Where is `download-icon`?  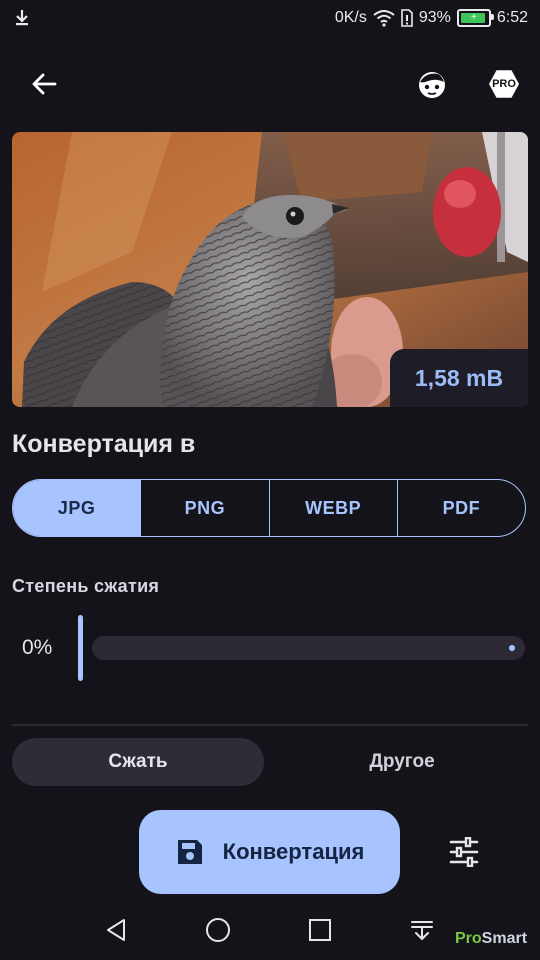
download-icon is located at coordinates (22, 18).